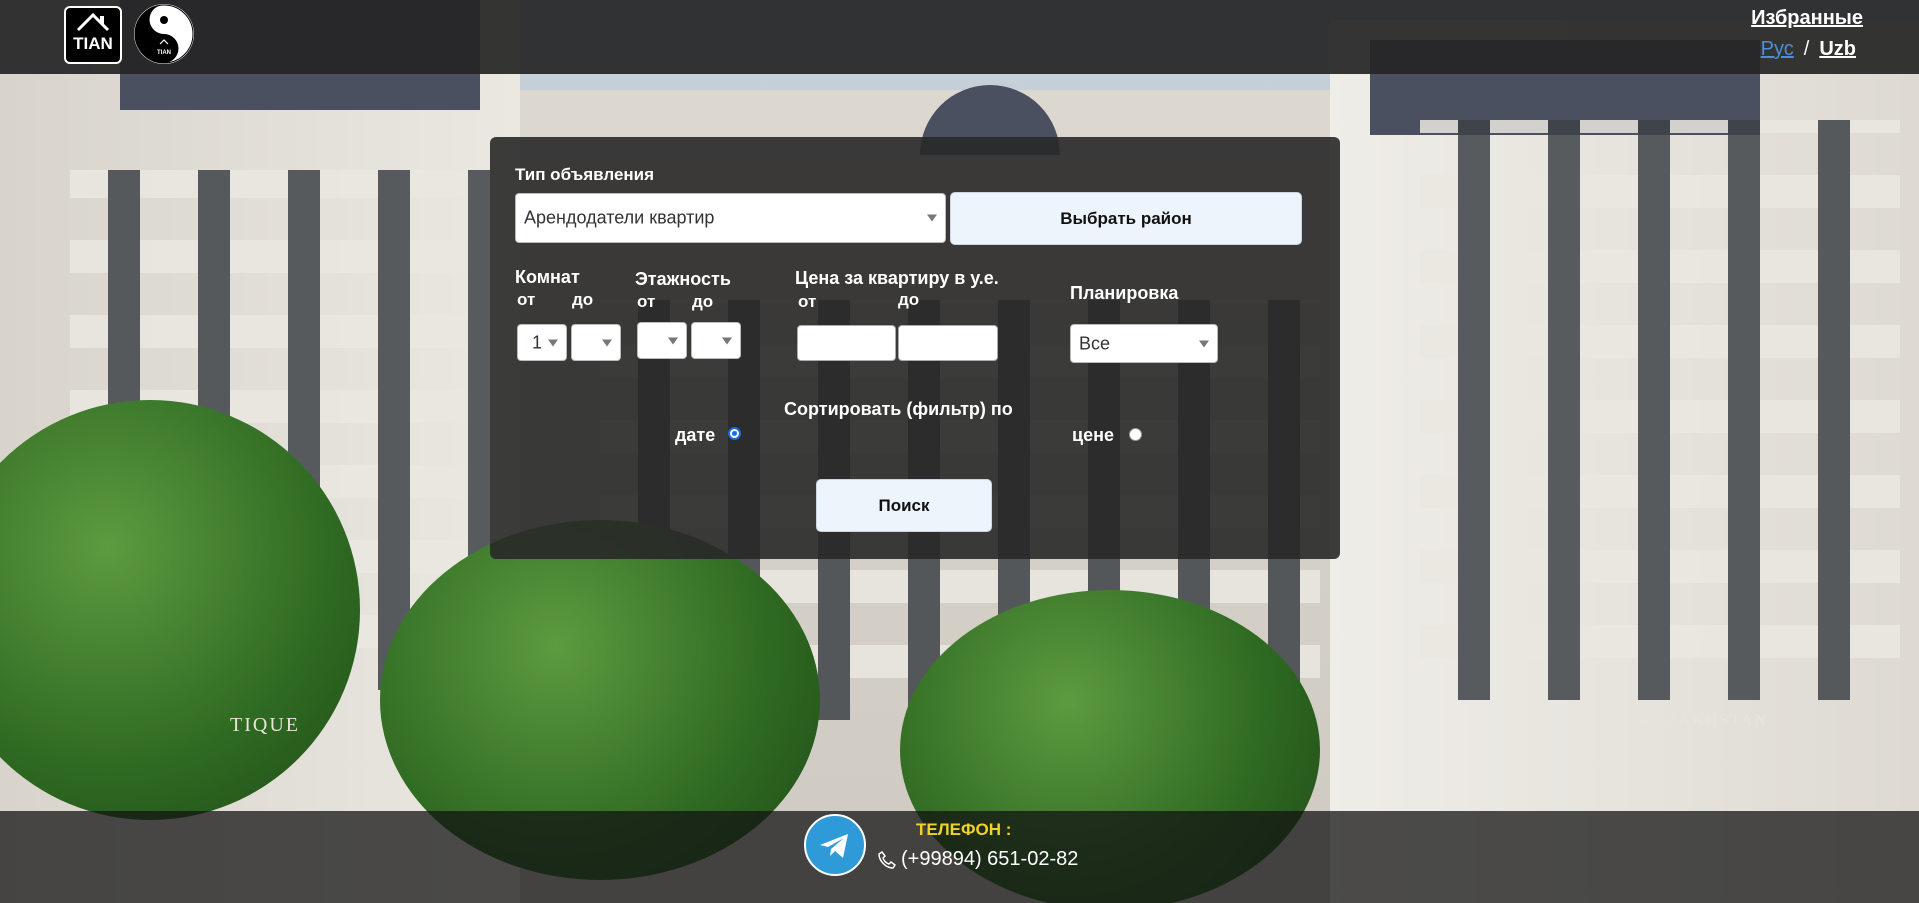 This screenshot has width=1919, height=903. What do you see at coordinates (909, 299) in the screenshot?
I see `price-to-label: до` at bounding box center [909, 299].